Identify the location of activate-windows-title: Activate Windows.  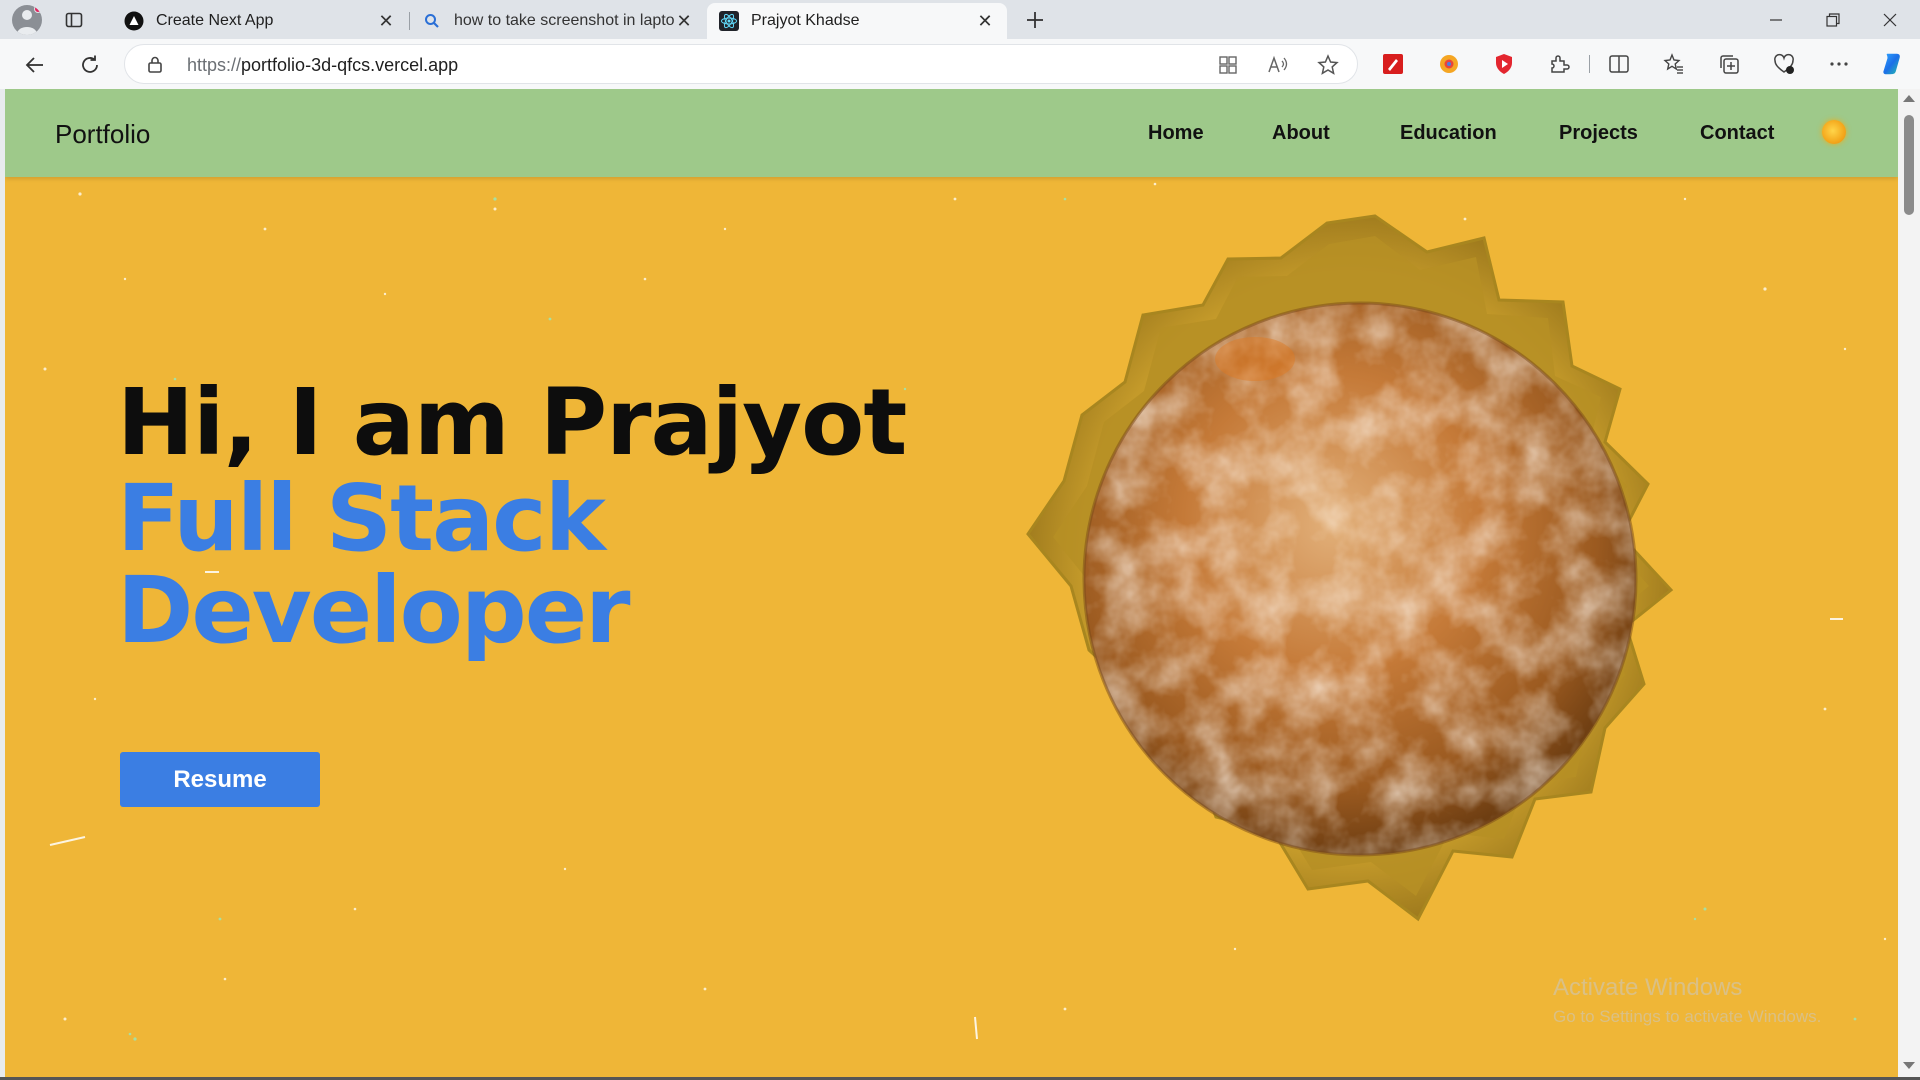
(1648, 987).